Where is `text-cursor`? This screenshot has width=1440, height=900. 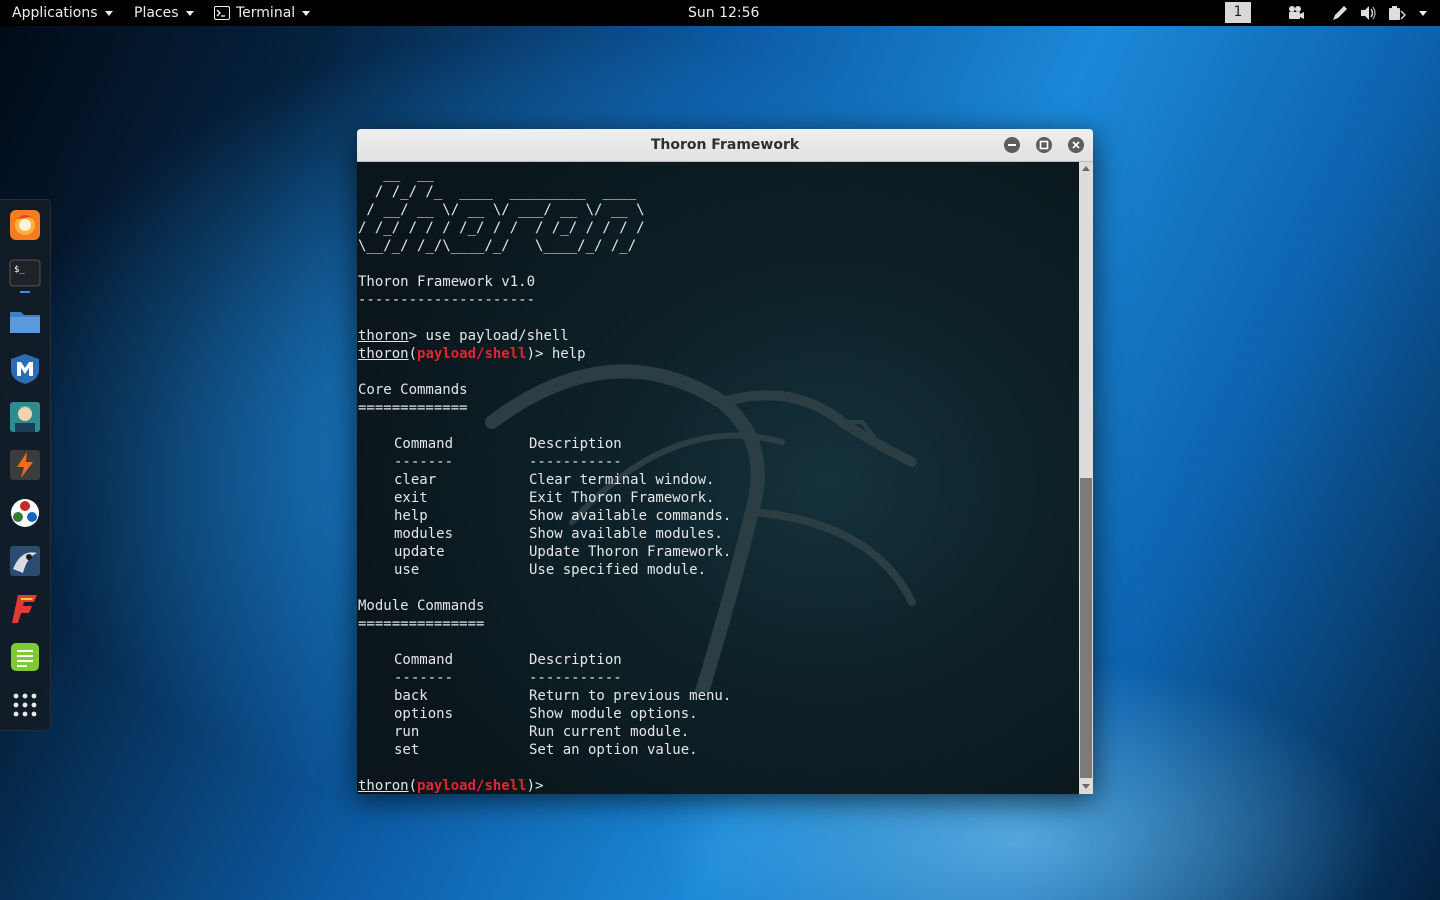
text-cursor is located at coordinates (547, 785).